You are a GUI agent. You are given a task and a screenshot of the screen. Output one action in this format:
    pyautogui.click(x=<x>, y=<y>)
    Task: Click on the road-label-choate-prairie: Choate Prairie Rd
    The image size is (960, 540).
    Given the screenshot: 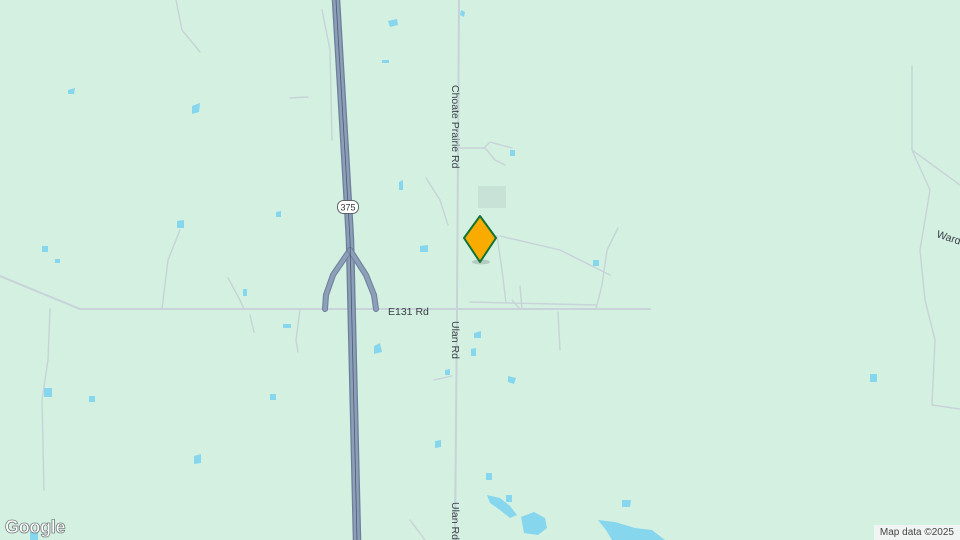 What is the action you would take?
    pyautogui.click(x=455, y=127)
    